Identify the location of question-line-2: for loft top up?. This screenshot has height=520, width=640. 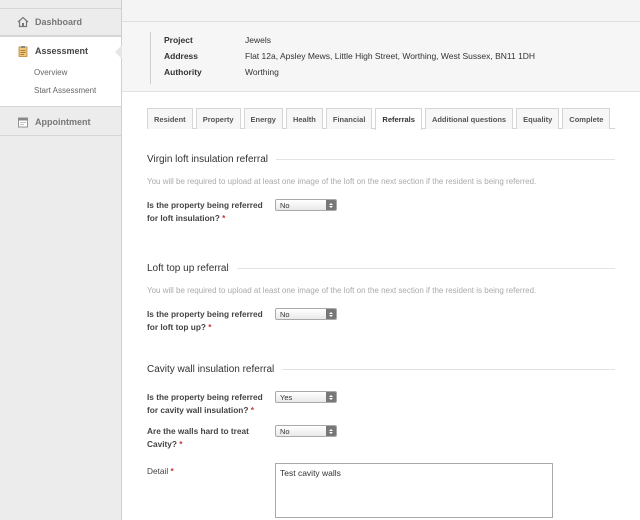
(176, 327).